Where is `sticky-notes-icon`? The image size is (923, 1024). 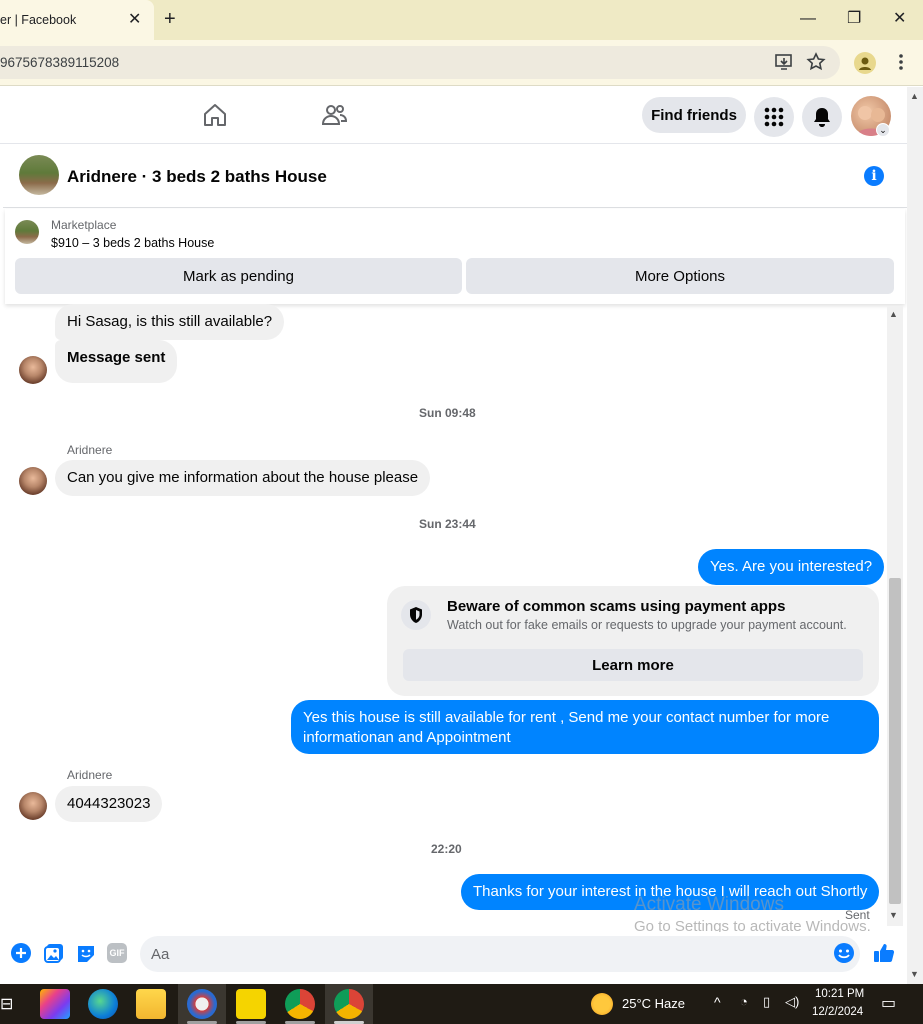 sticky-notes-icon is located at coordinates (251, 1004).